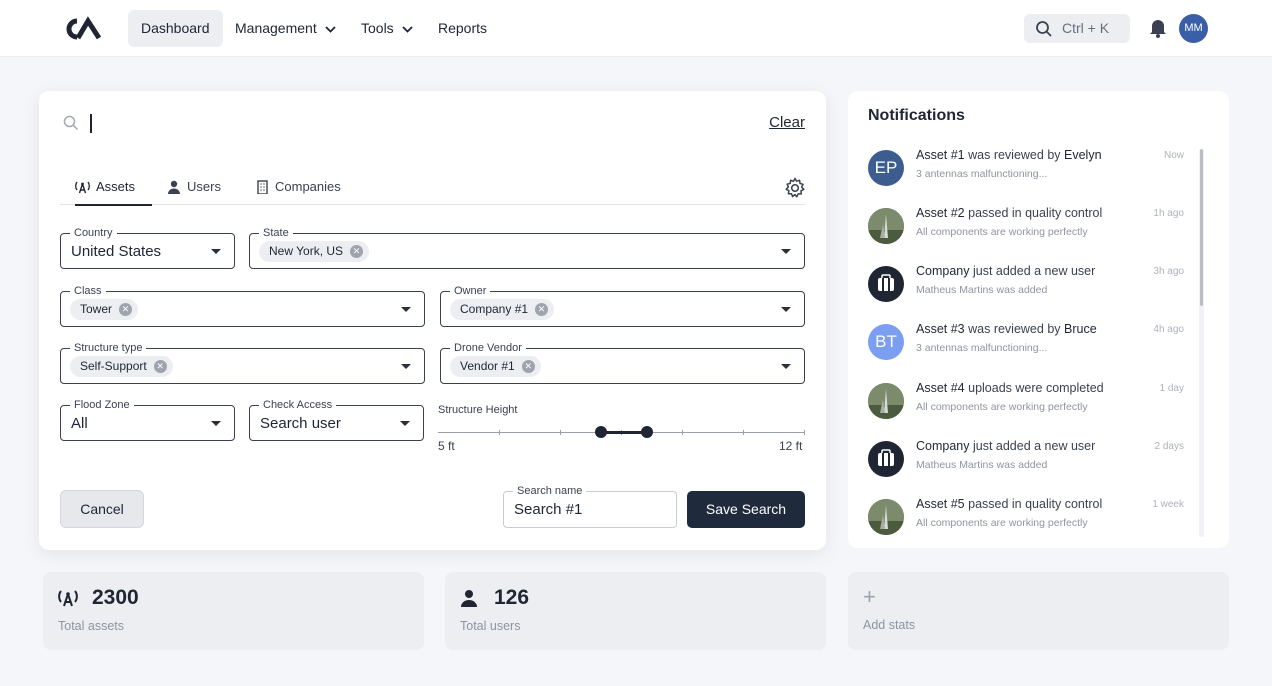 This screenshot has height=686, width=1272. What do you see at coordinates (242, 305) in the screenshot?
I see `class-select: Class Tower ✕` at bounding box center [242, 305].